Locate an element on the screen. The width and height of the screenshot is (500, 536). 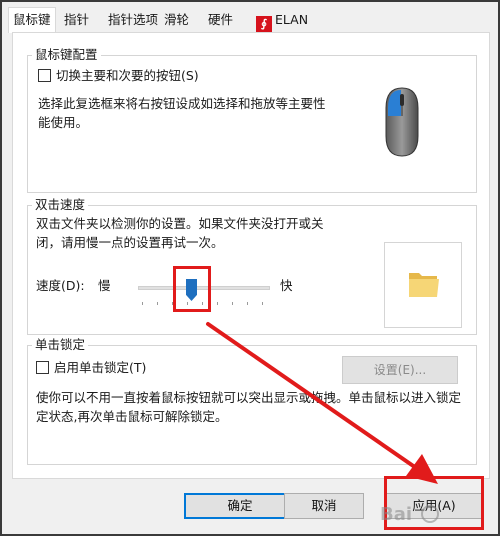
svg-text: Bai is located at coordinates (396, 514).